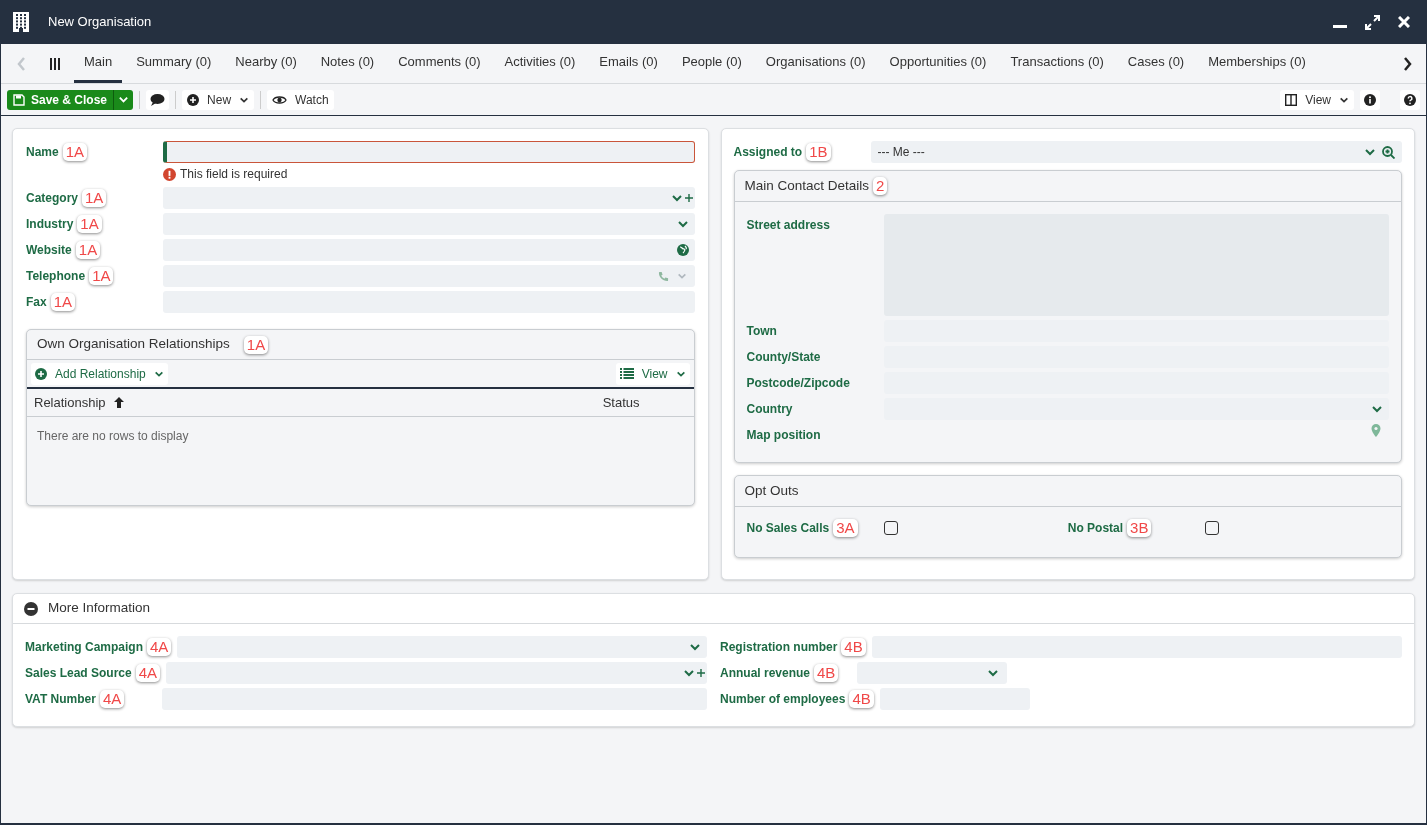  Describe the element at coordinates (429, 250) in the screenshot. I see `website-input` at that location.